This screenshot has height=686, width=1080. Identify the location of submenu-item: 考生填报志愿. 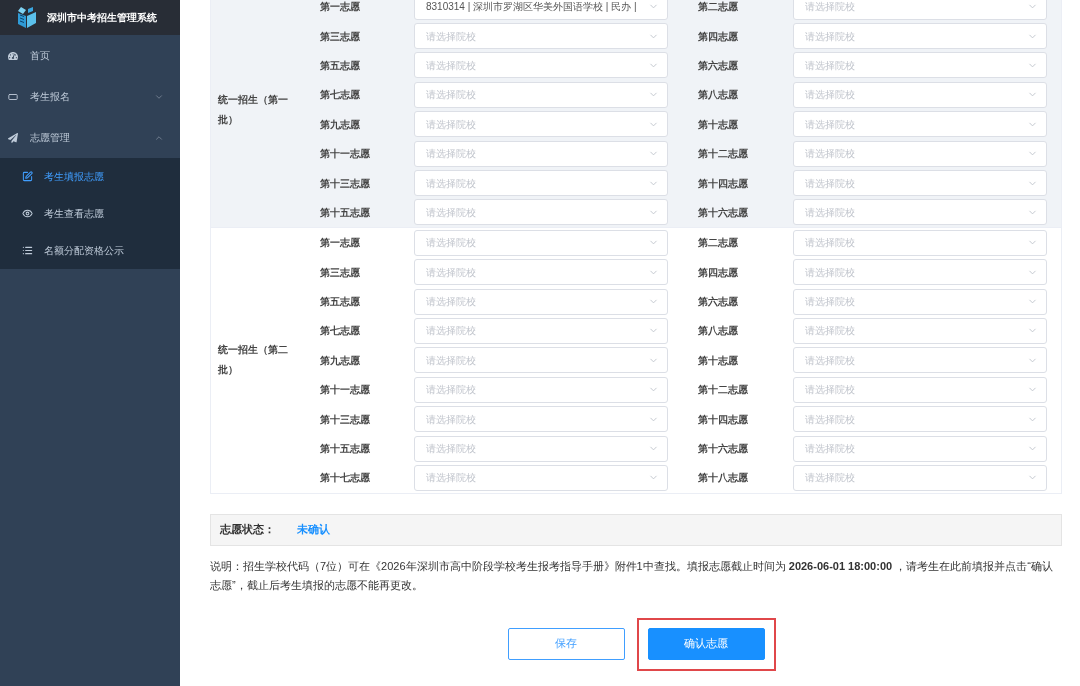
(90, 176).